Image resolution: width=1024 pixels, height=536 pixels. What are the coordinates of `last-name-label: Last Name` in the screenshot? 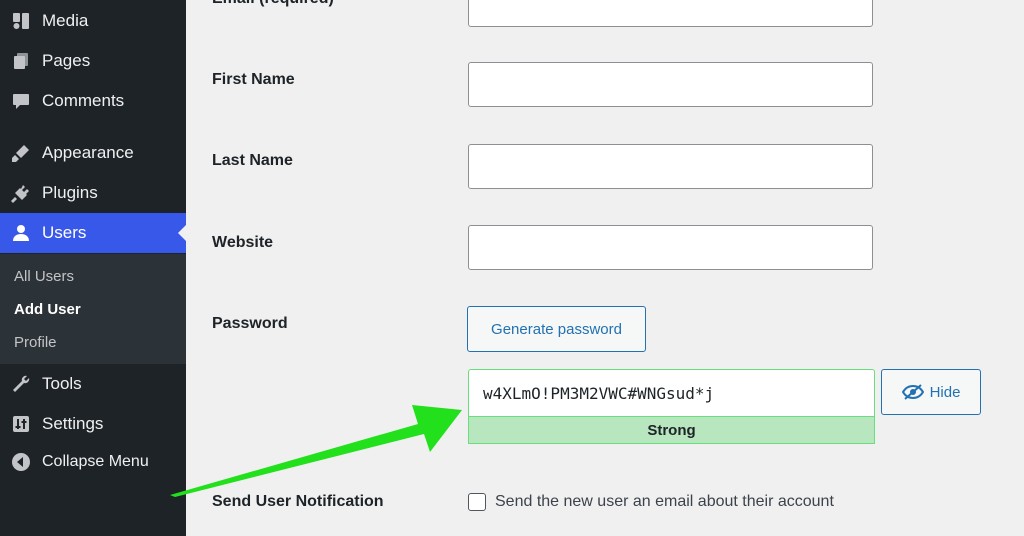 It's located at (252, 160).